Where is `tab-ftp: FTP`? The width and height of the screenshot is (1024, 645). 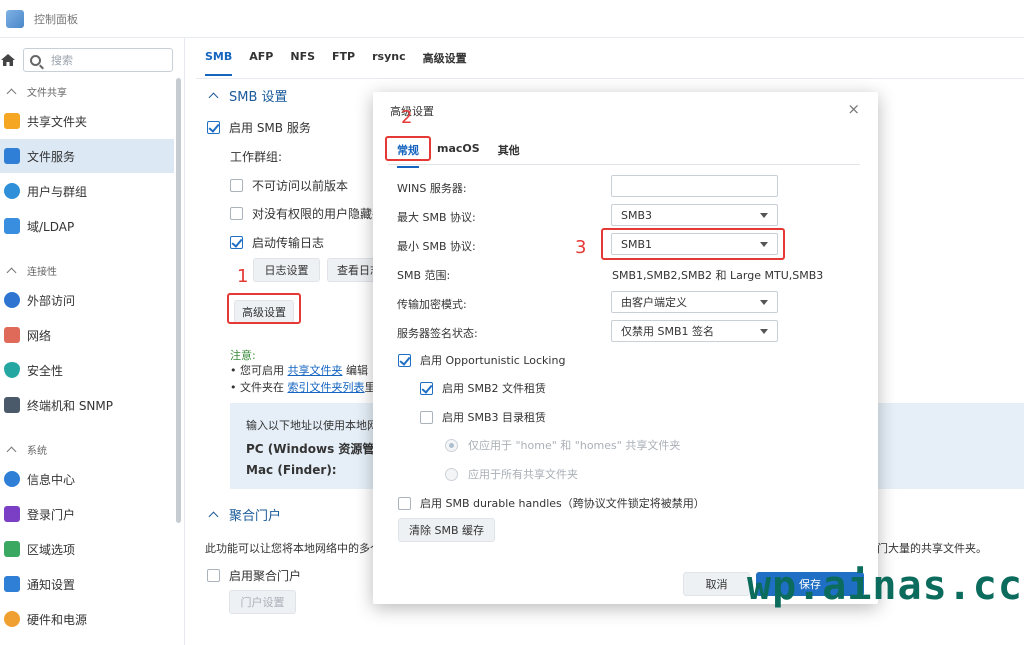
tab-ftp: FTP is located at coordinates (343, 63).